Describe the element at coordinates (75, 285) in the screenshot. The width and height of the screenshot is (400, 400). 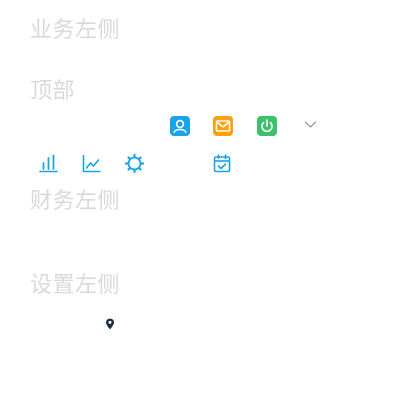
I see `section-title-settings-left: 设置左侧` at that location.